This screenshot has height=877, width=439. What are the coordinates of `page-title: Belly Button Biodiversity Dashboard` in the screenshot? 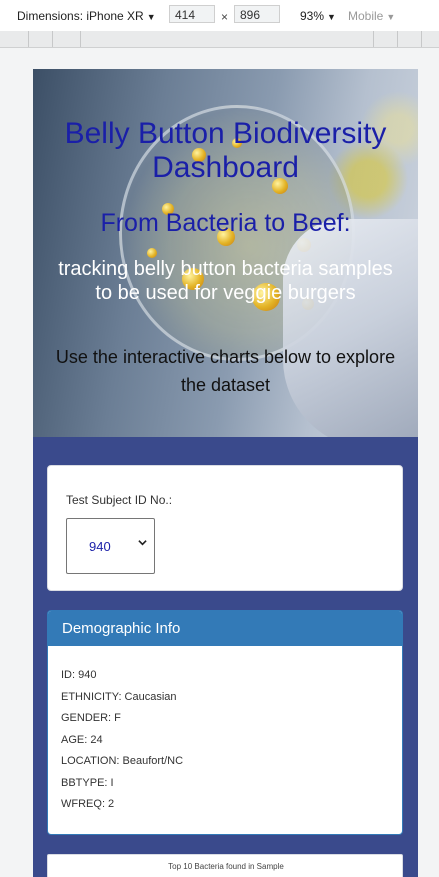 It's located at (225, 150).